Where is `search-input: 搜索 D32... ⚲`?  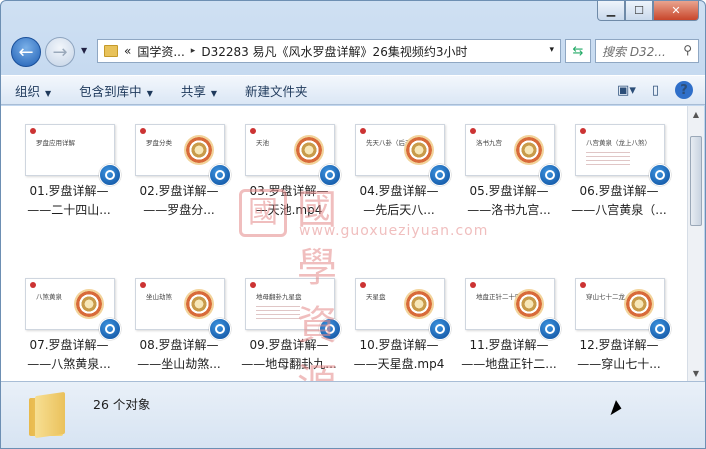 search-input: 搜索 D32... ⚲ is located at coordinates (647, 51).